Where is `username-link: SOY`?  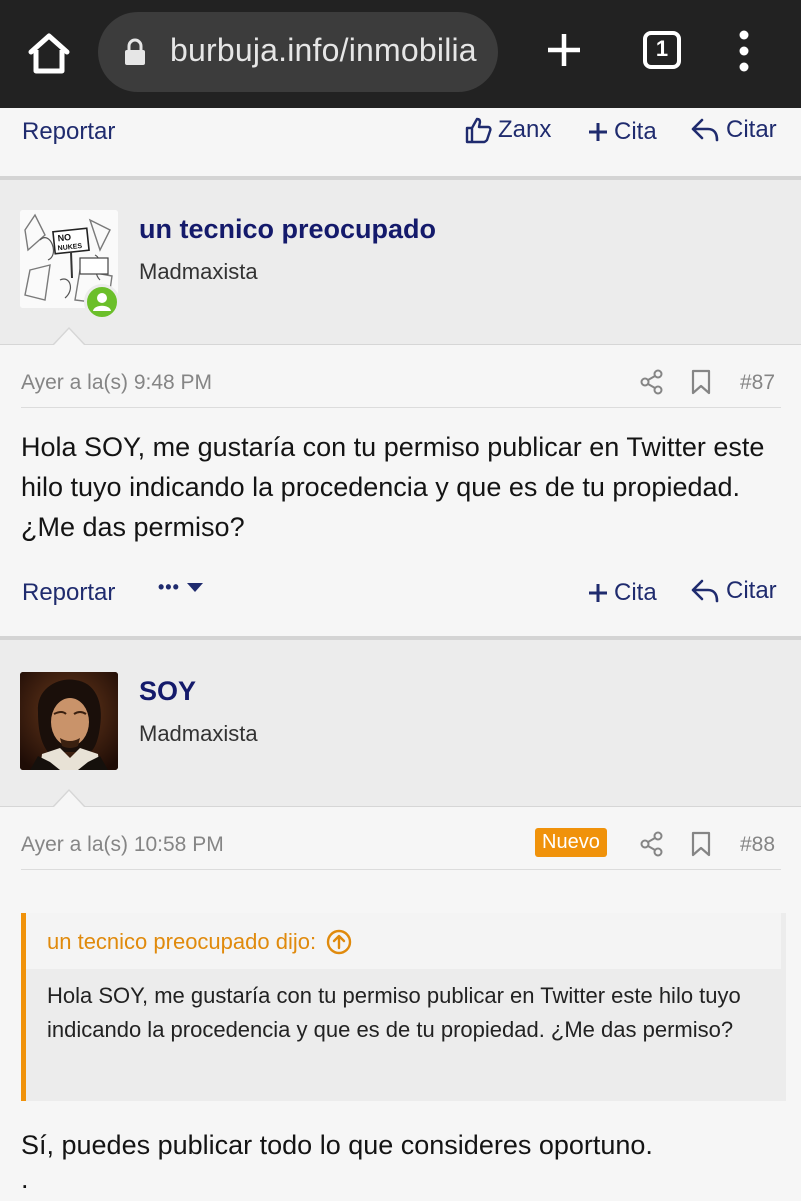 username-link: SOY is located at coordinates (167, 691).